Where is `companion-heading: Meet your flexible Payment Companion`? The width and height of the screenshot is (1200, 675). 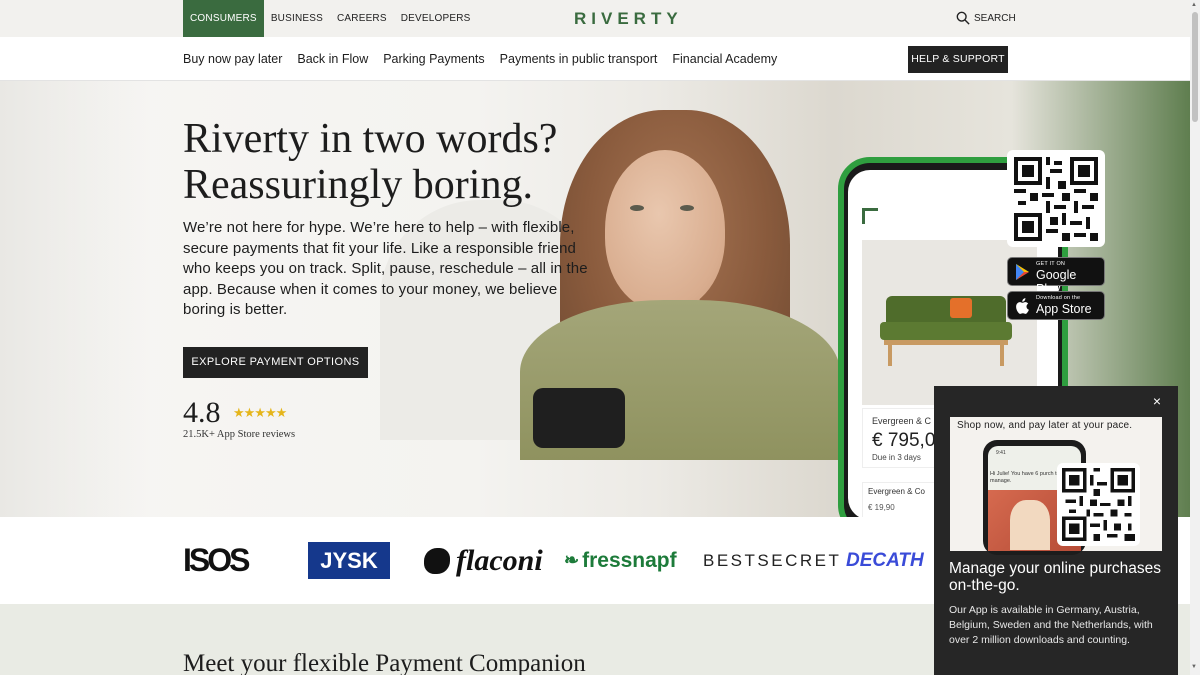
companion-heading: Meet your flexible Payment Companion is located at coordinates (384, 662).